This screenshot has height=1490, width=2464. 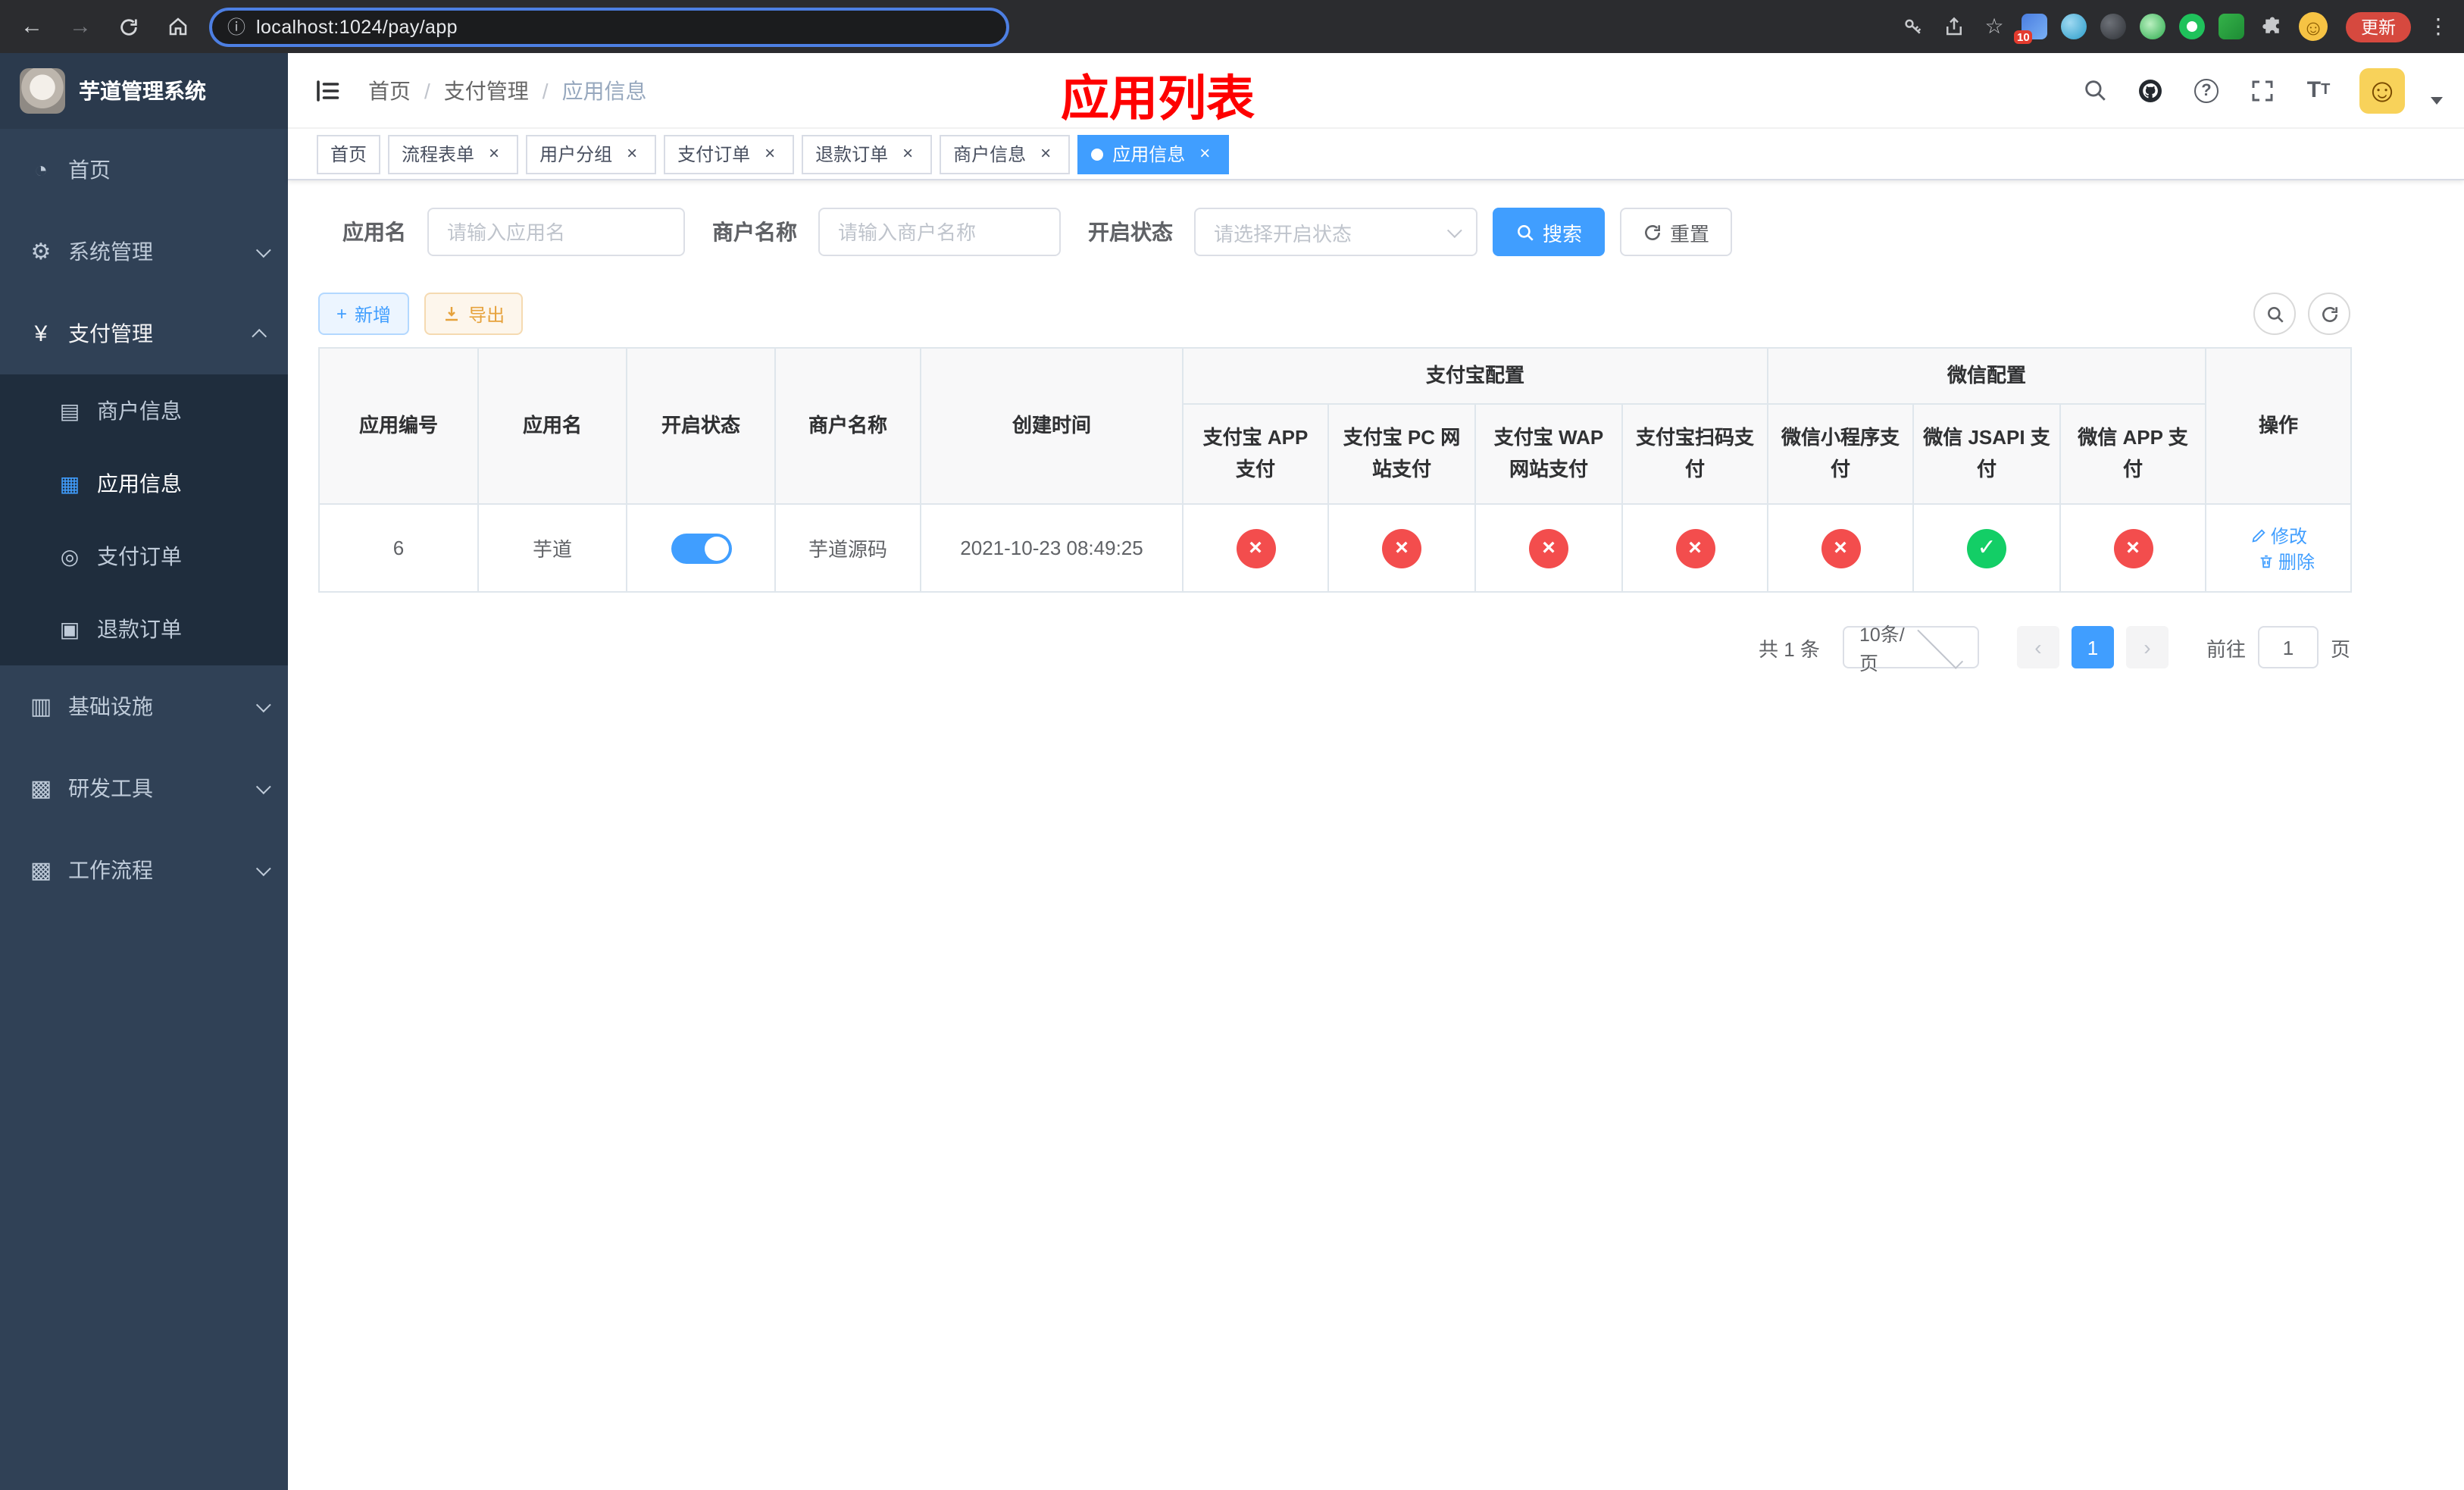 I want to click on browser-menu-icon: ⋮, so click(x=2438, y=27).